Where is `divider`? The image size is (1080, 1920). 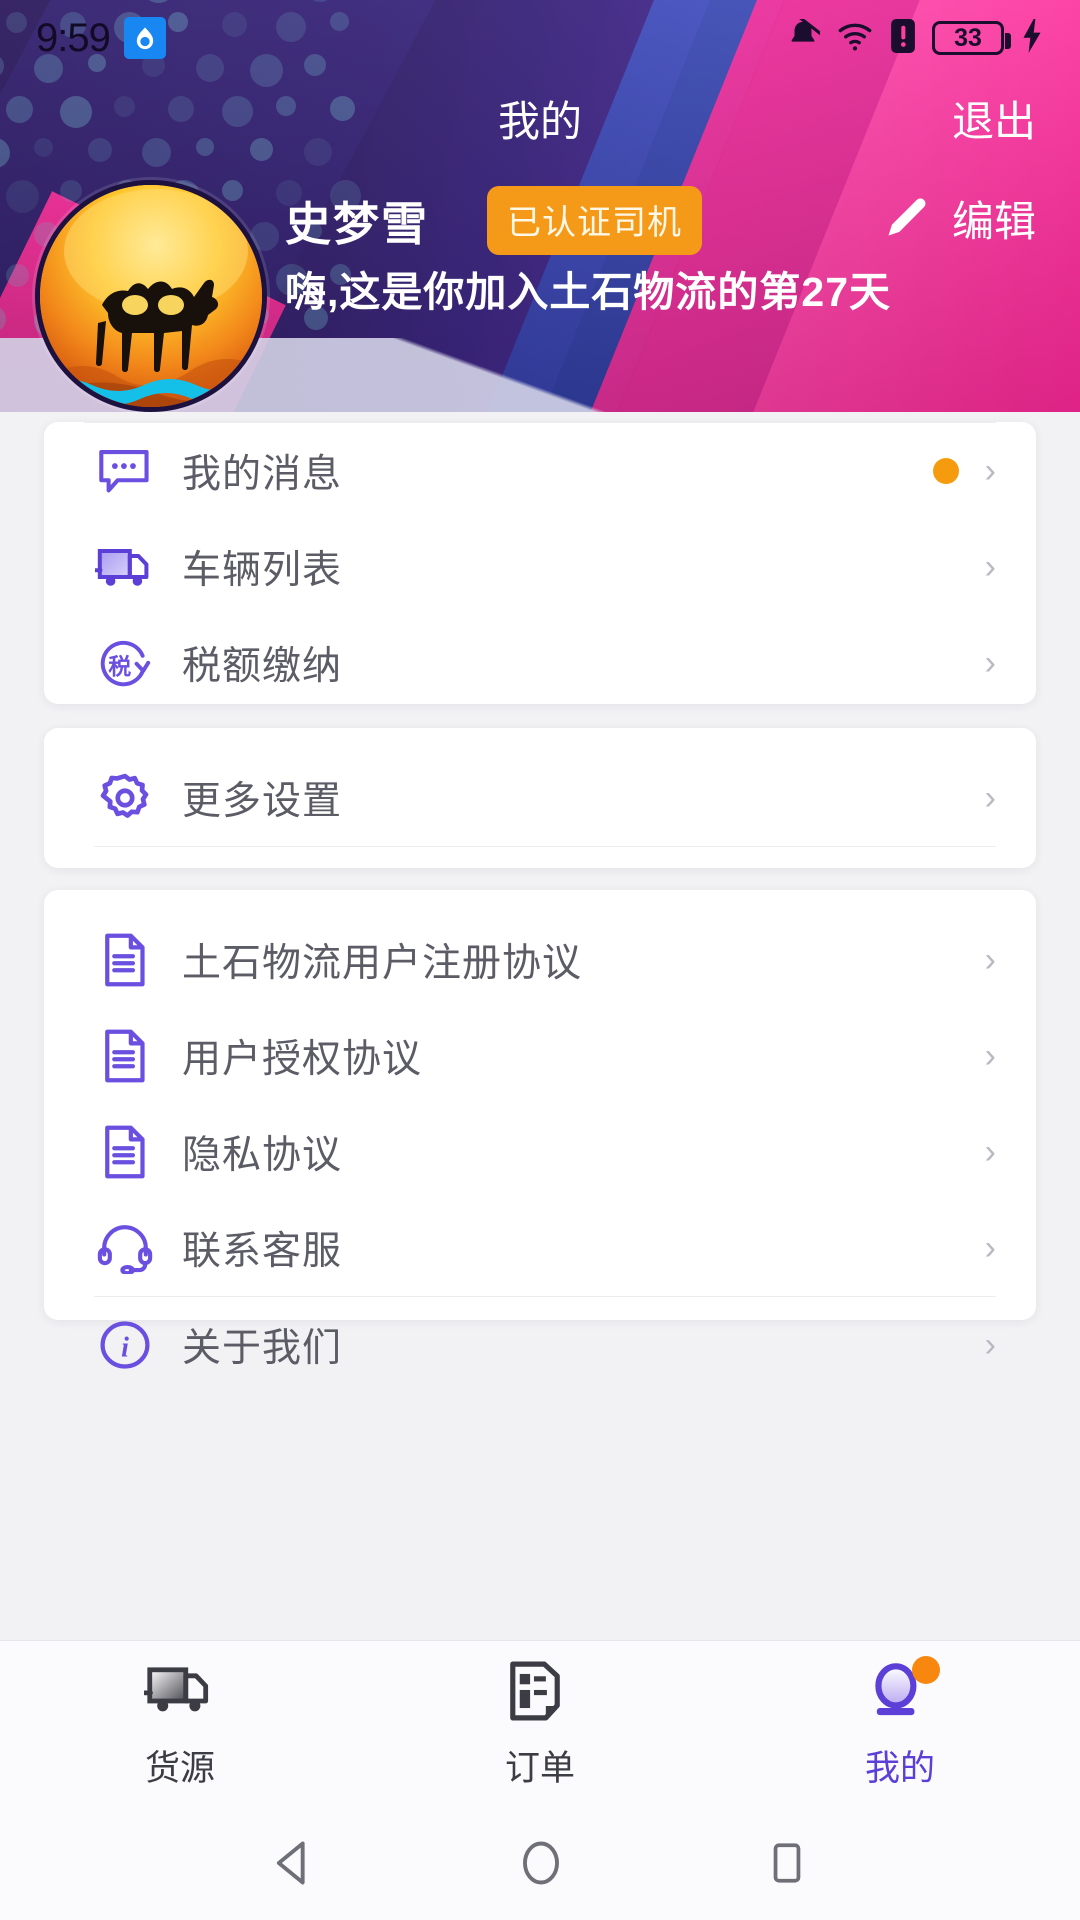
divider is located at coordinates (545, 846).